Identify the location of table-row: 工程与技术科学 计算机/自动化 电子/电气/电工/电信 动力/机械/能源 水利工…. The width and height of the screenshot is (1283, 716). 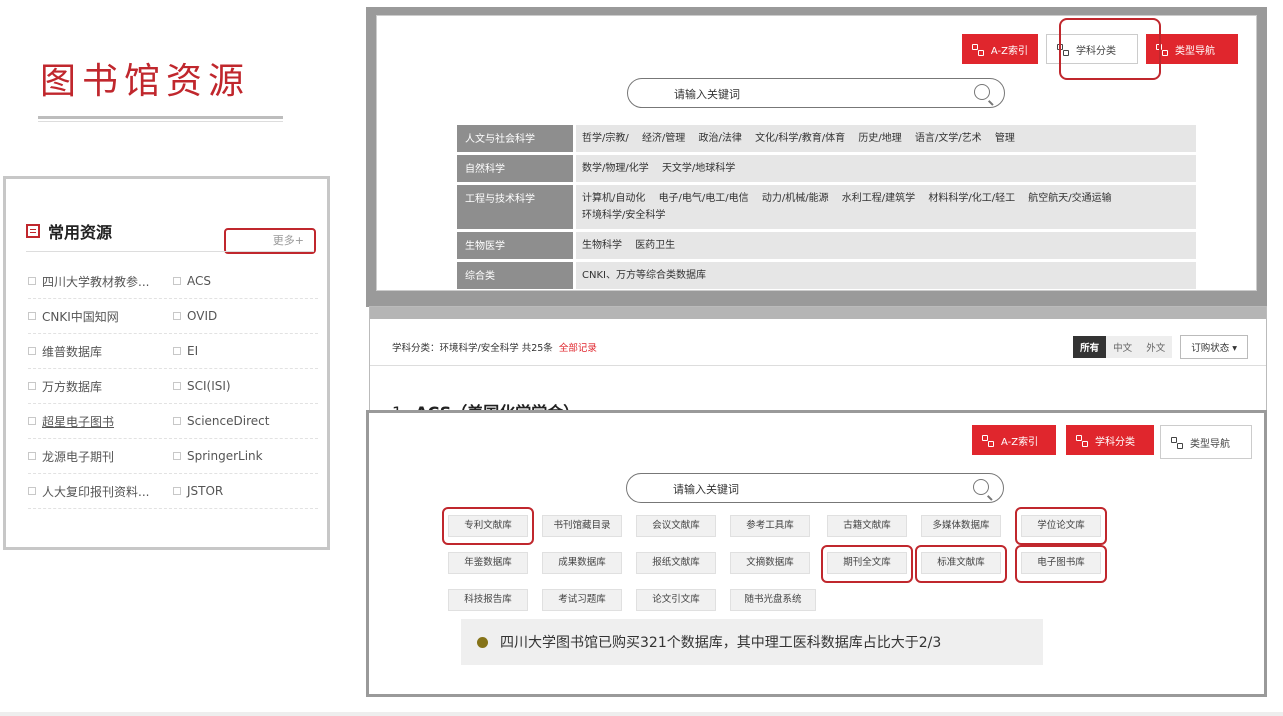
(826, 207).